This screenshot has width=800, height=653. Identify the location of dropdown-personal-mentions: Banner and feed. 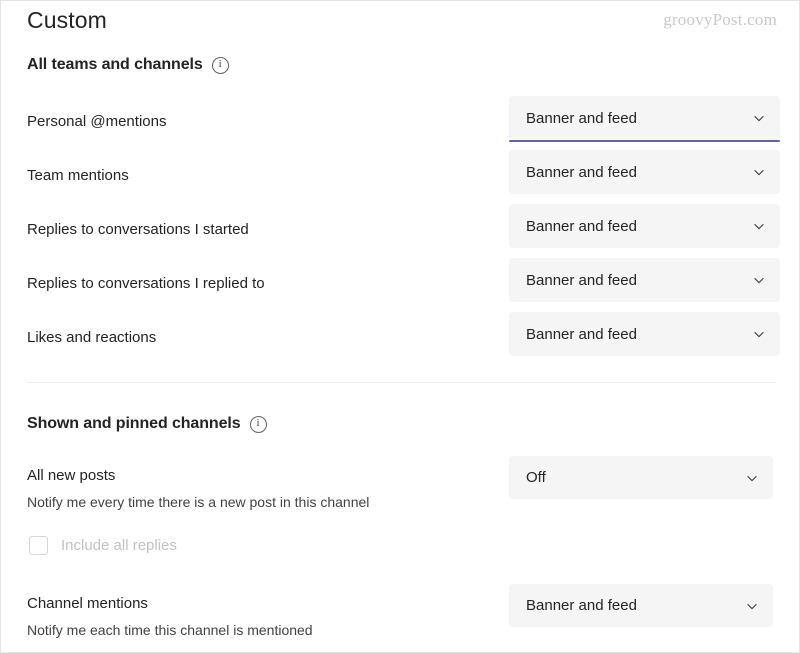
(644, 119).